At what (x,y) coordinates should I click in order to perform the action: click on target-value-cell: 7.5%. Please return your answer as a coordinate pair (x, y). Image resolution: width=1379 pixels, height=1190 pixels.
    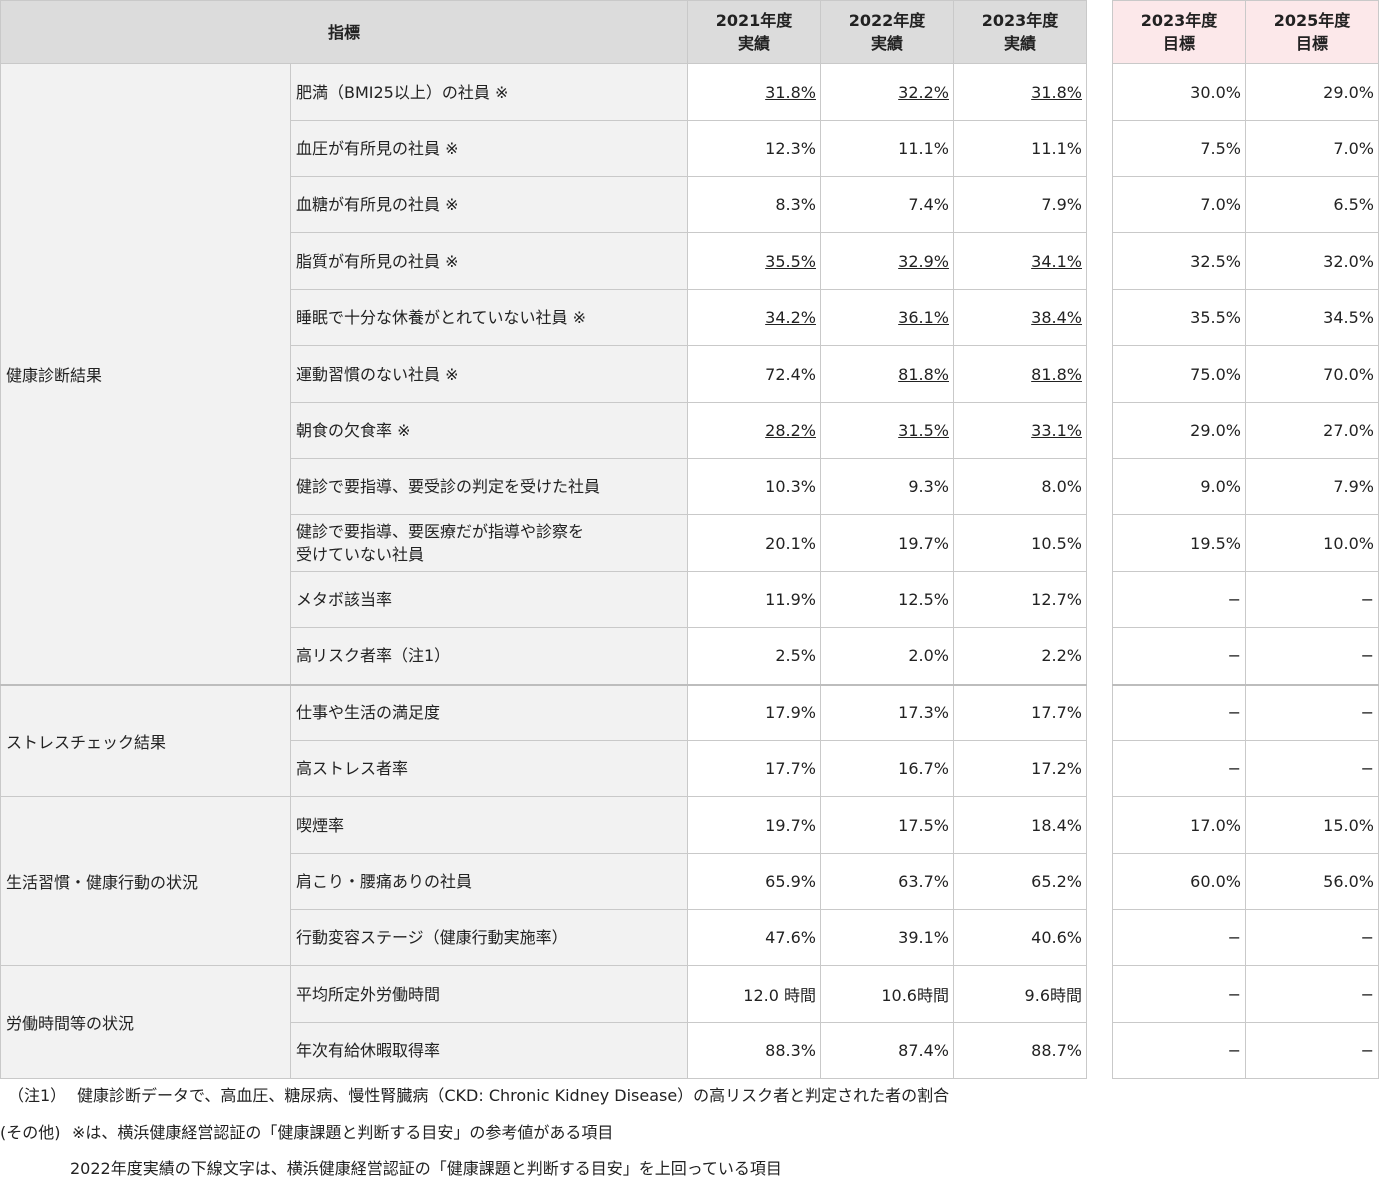
    Looking at the image, I should click on (1179, 148).